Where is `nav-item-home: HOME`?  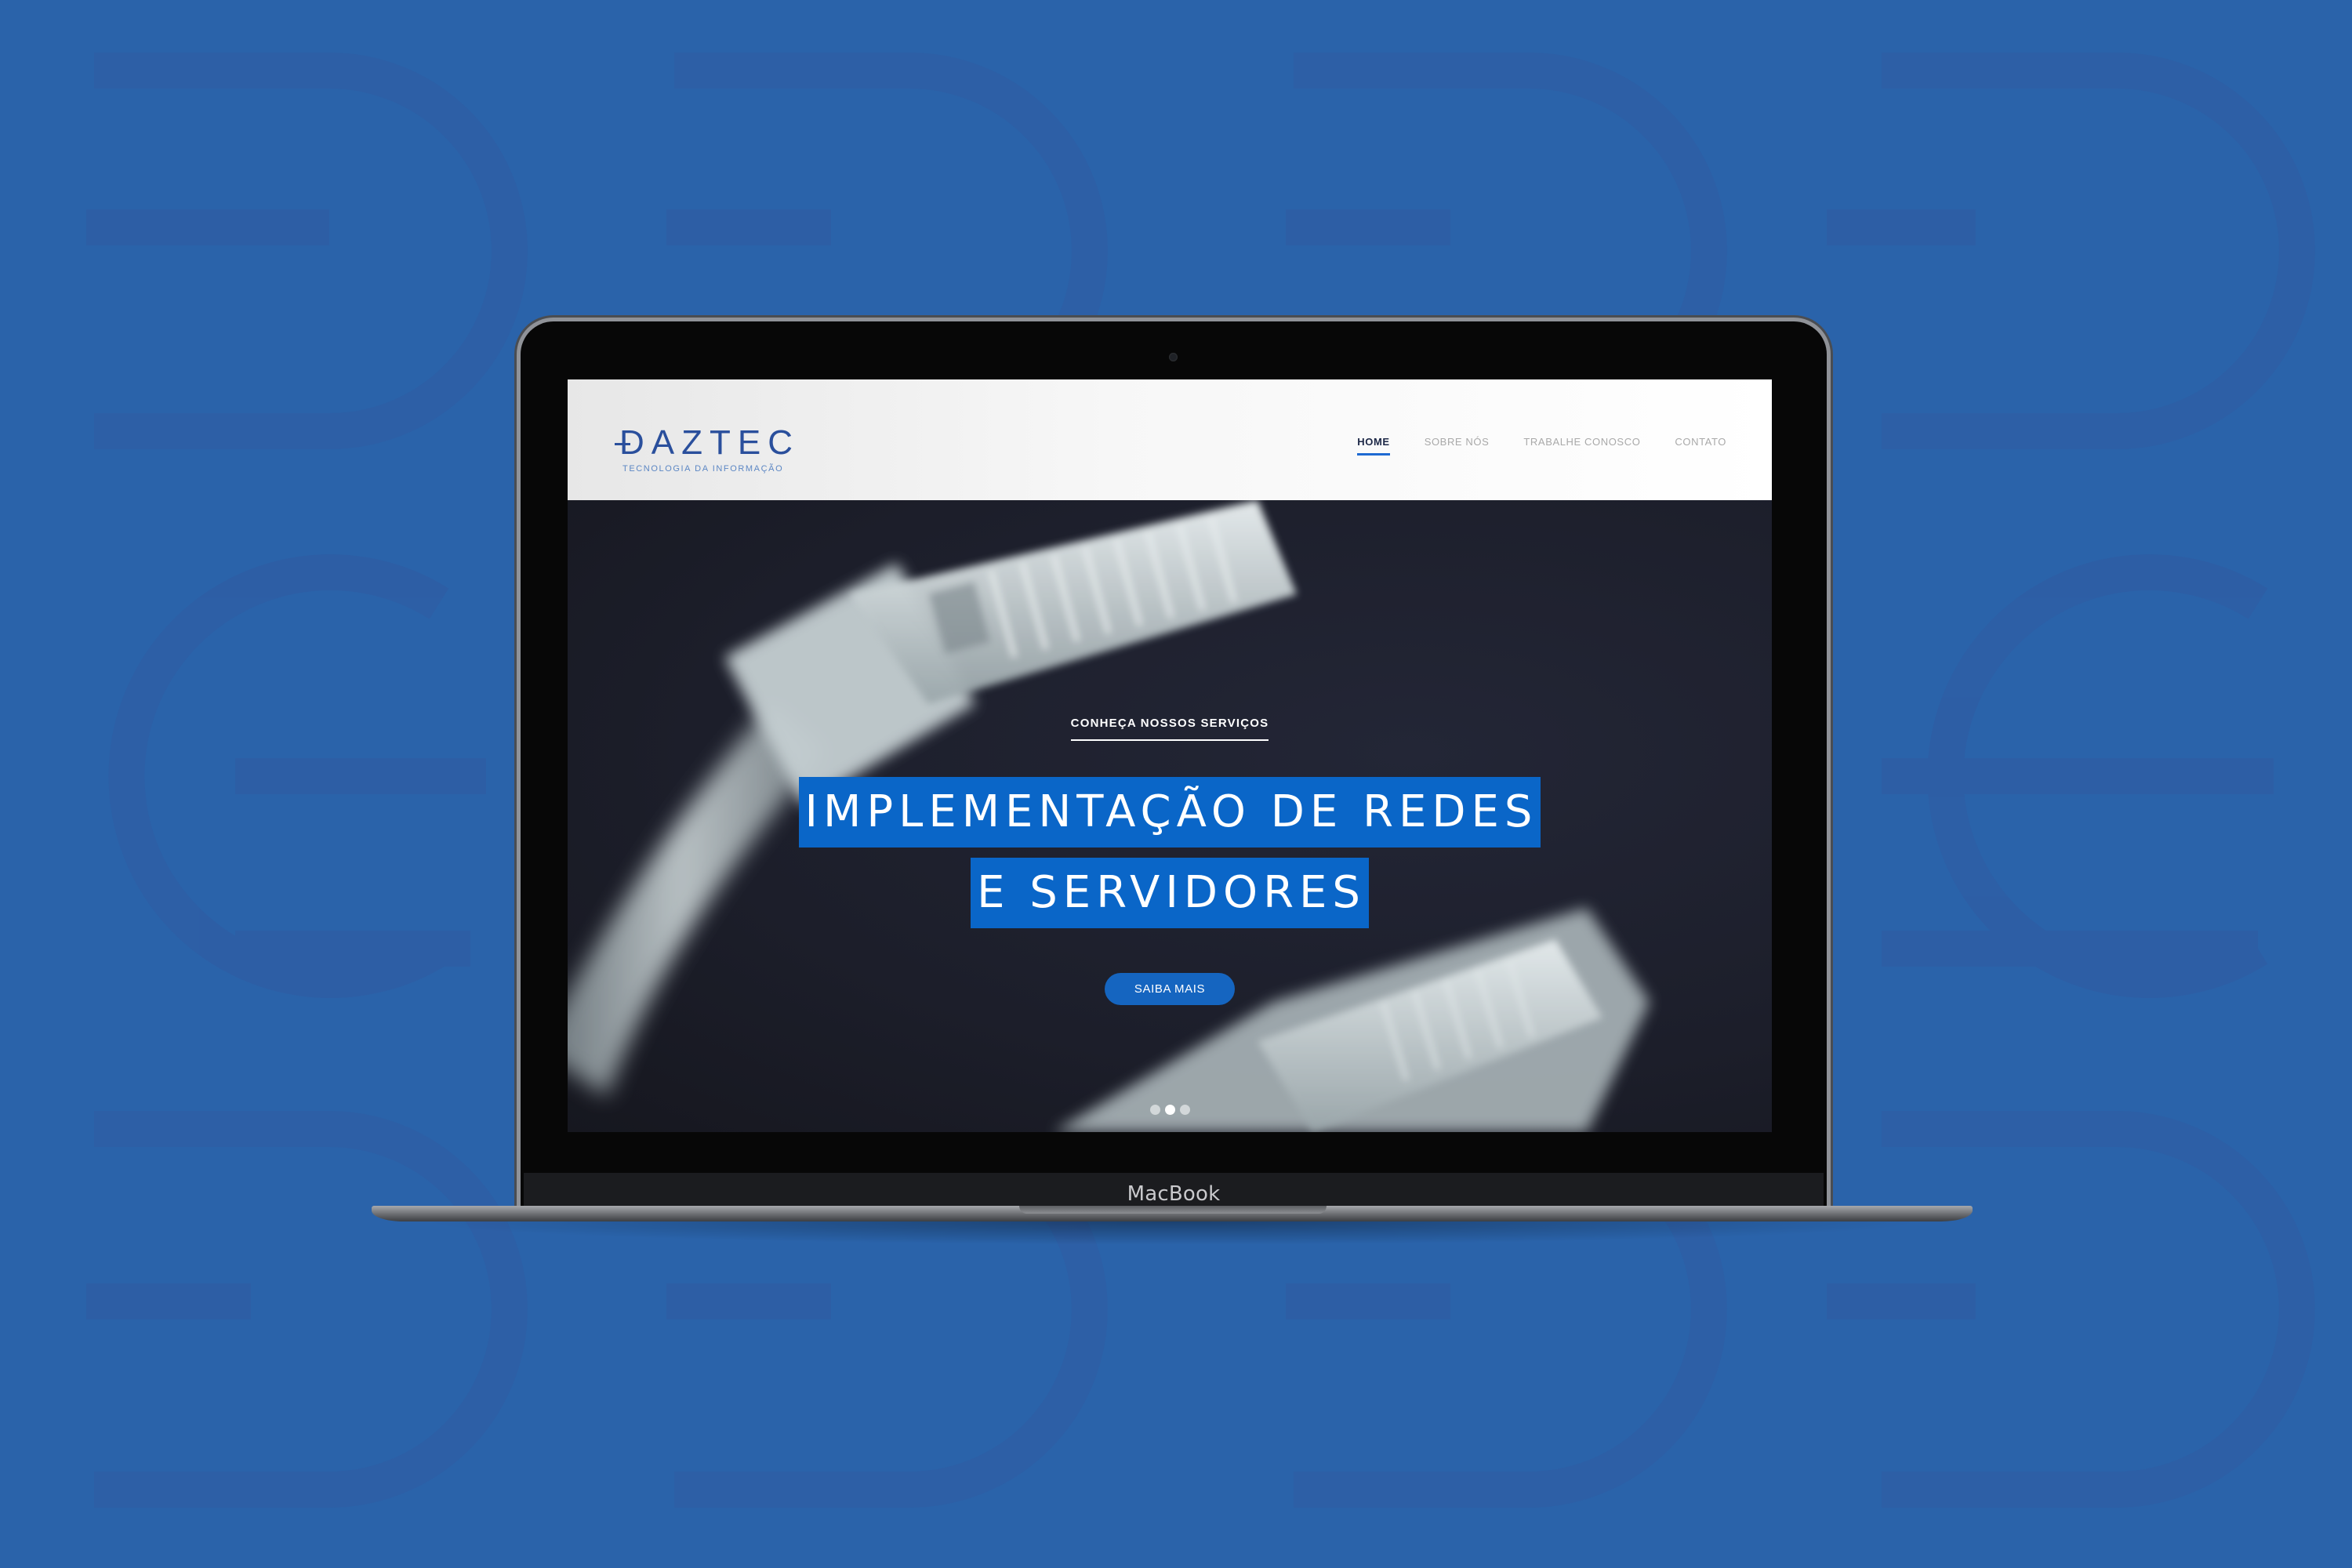 nav-item-home: HOME is located at coordinates (1373, 446).